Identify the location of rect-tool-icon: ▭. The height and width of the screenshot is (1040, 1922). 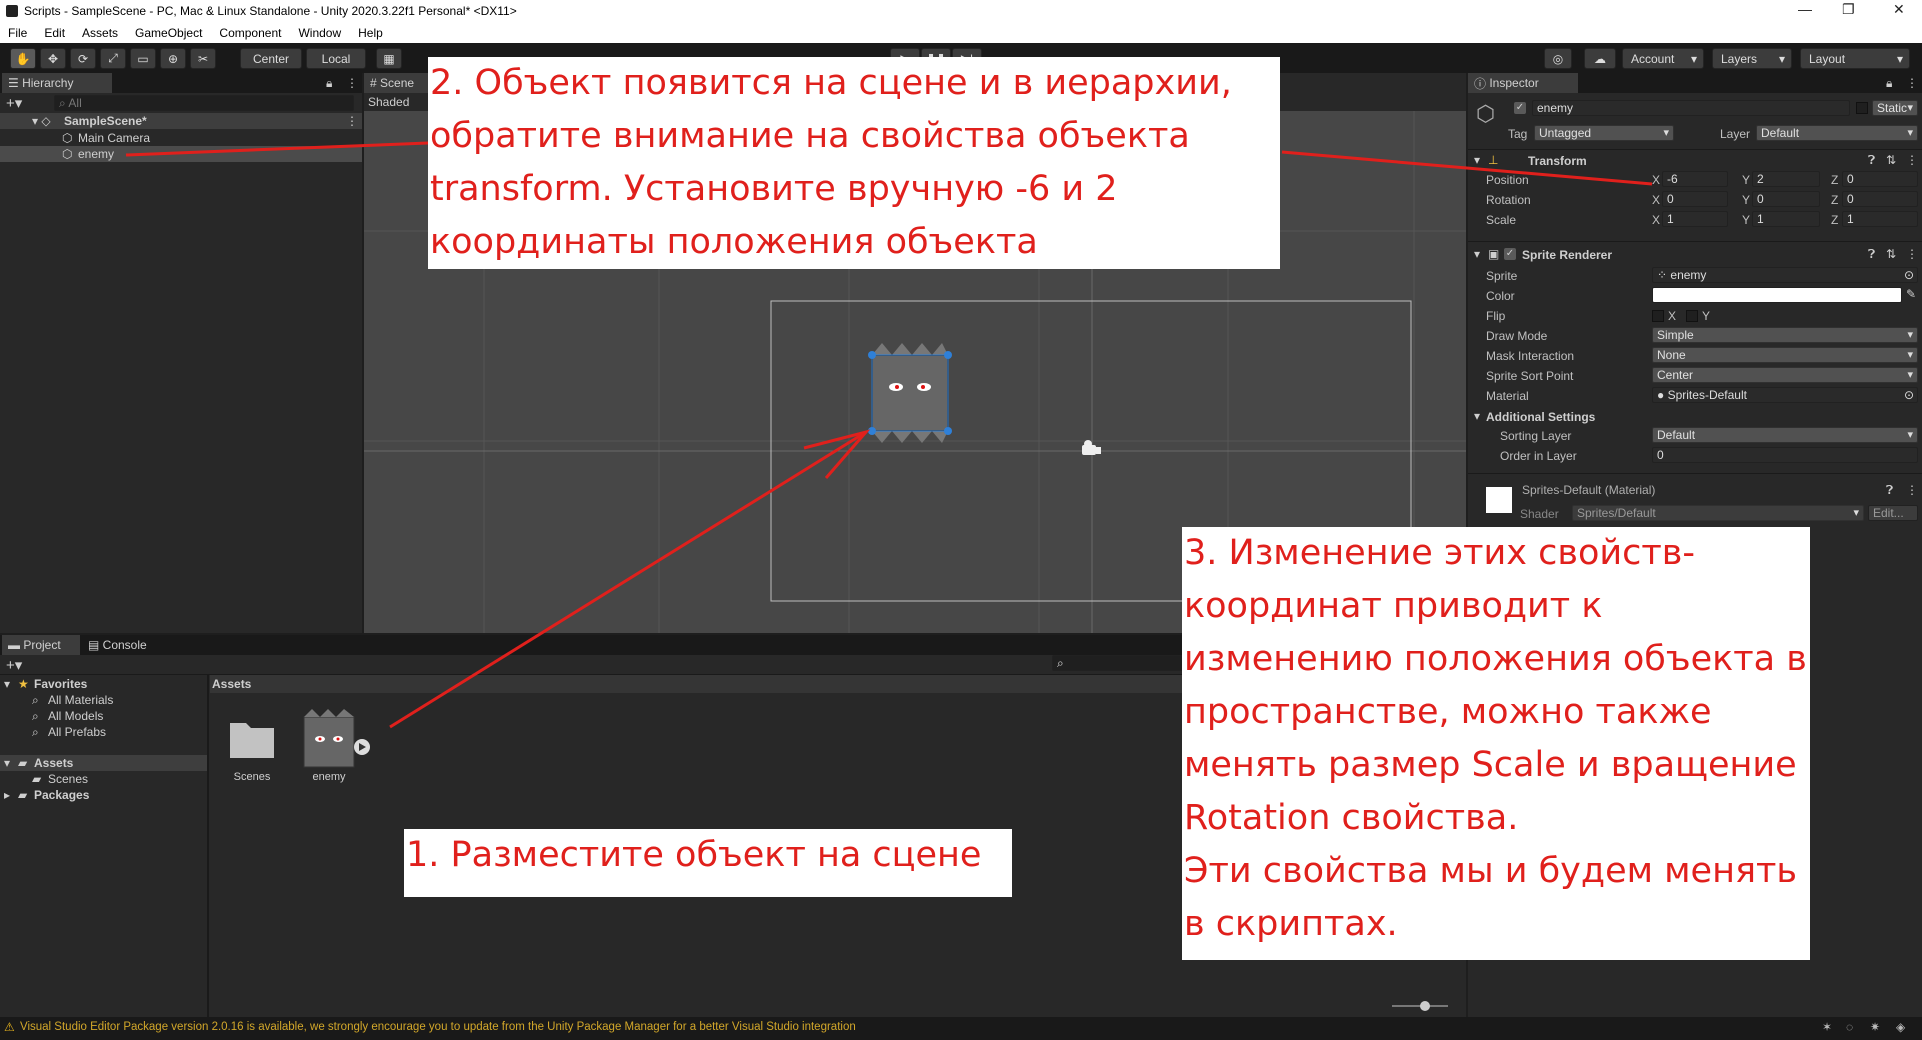
(143, 58).